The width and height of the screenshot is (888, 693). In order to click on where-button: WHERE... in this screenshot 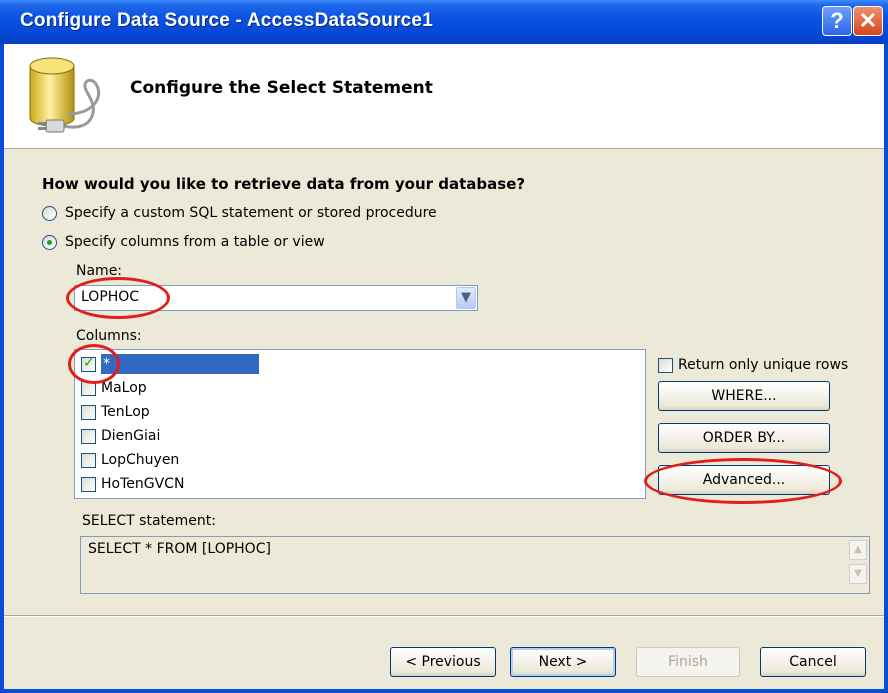, I will do `click(744, 396)`.